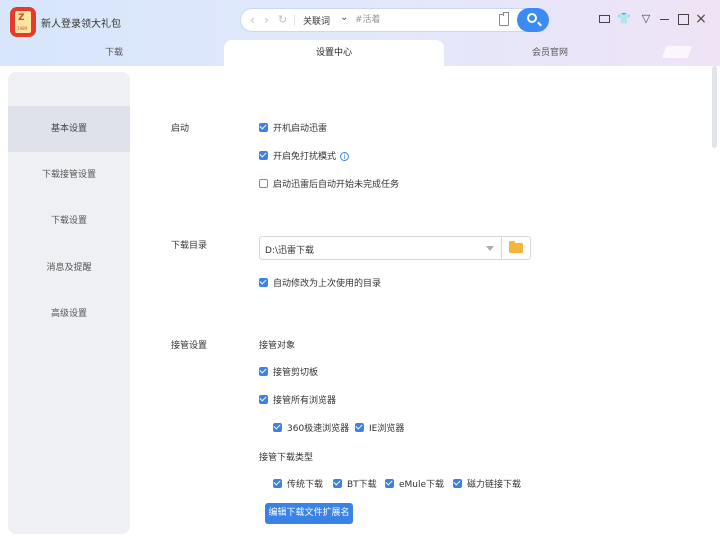 Image resolution: width=720 pixels, height=540 pixels. I want to click on scrollbar, so click(714, 107).